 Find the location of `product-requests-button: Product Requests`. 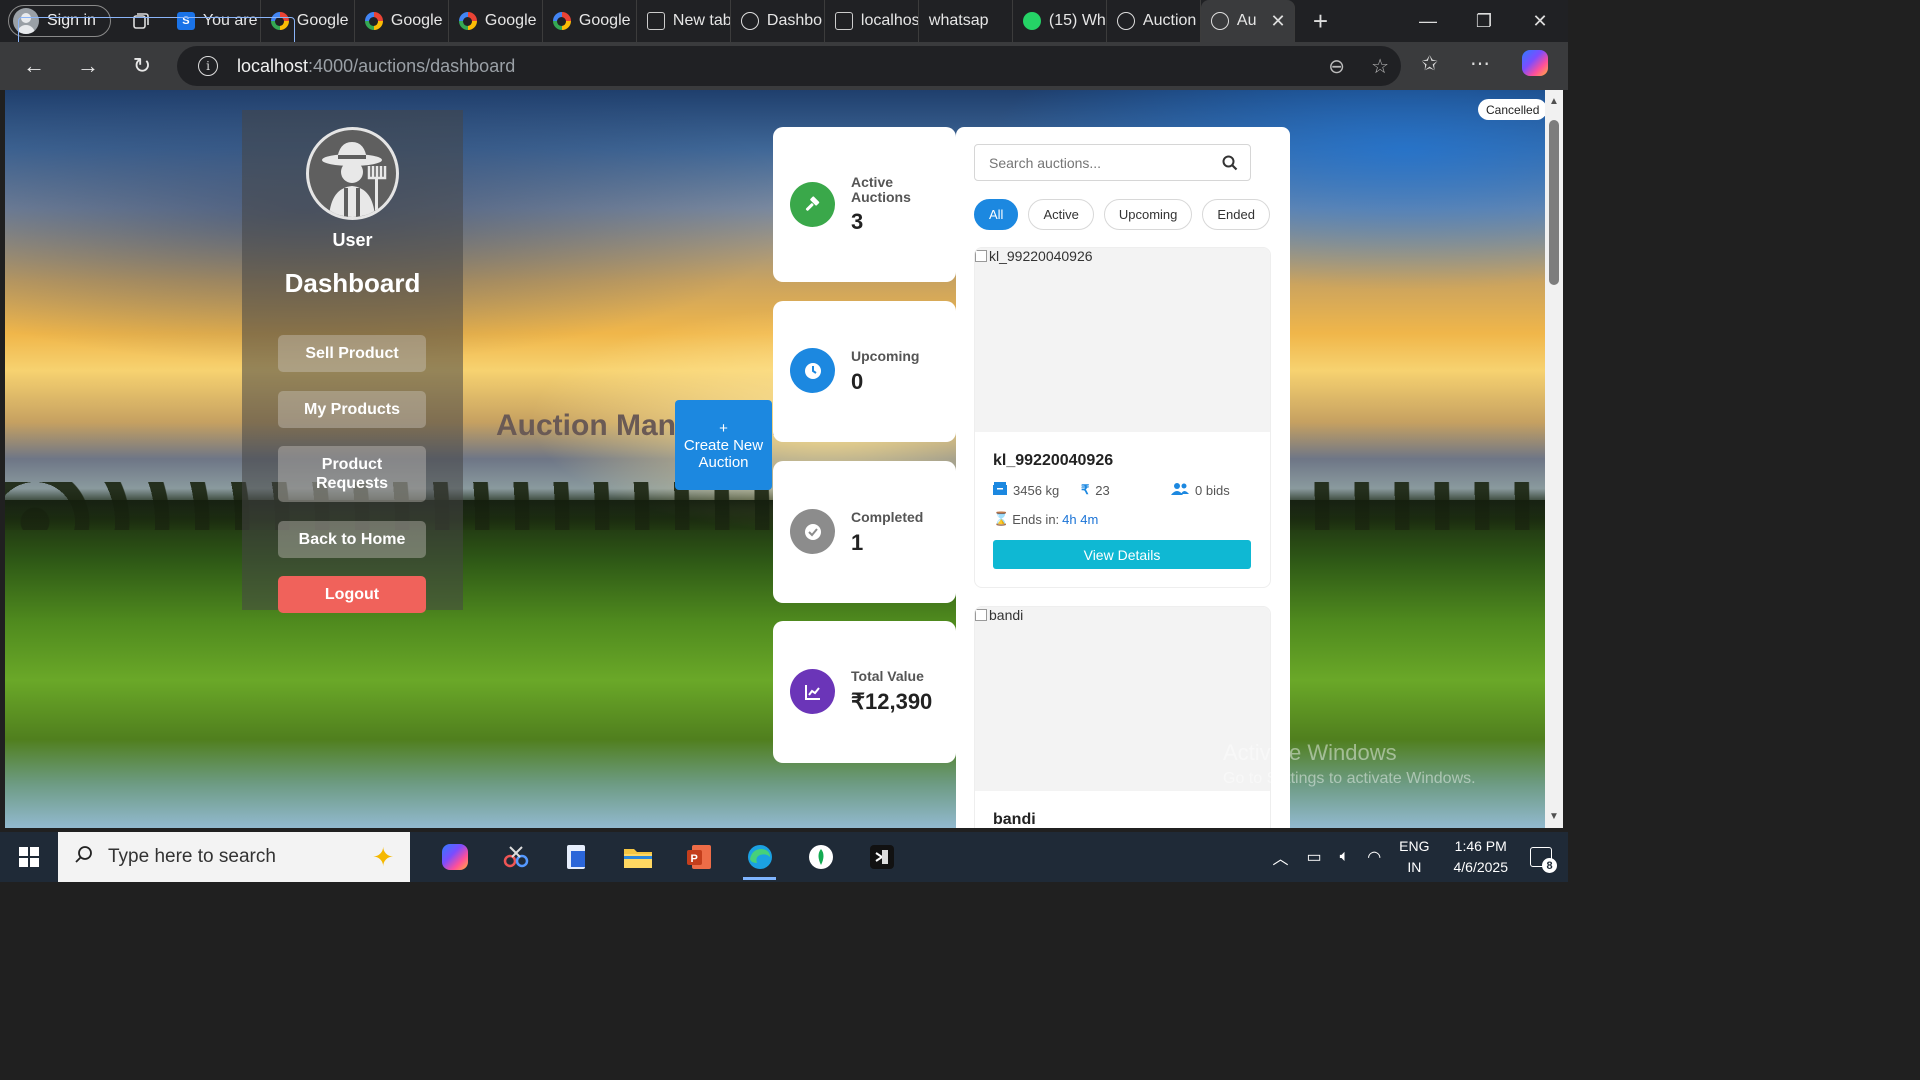

product-requests-button: Product Requests is located at coordinates (352, 474).